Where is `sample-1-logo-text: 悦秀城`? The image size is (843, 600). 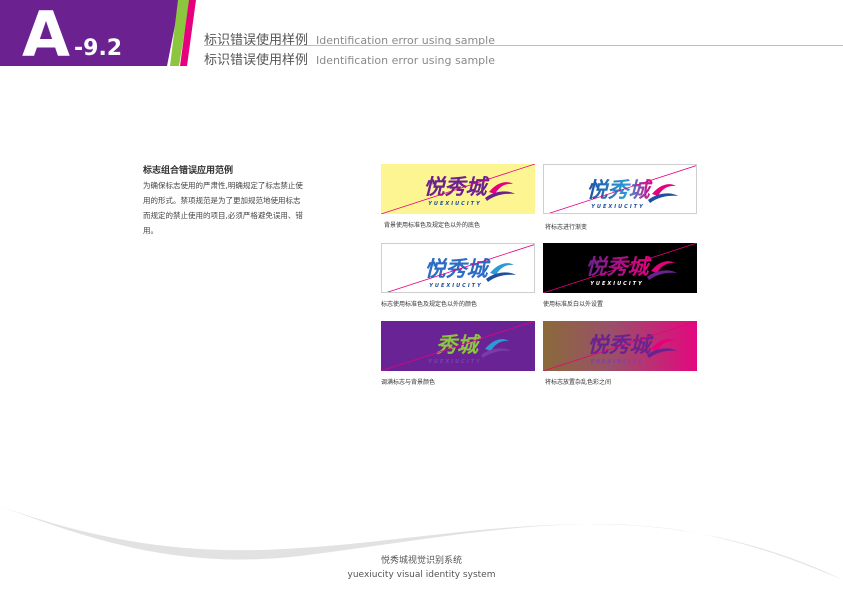 sample-1-logo-text: 悦秀城 is located at coordinates (457, 187).